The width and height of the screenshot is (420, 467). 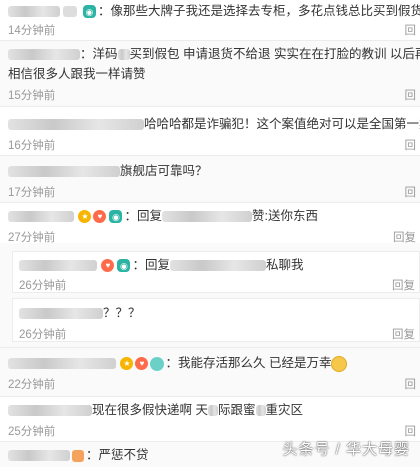 What do you see at coordinates (77, 74) in the screenshot?
I see `comment-text-line2: 相信很多人跟我一样请赞` at bounding box center [77, 74].